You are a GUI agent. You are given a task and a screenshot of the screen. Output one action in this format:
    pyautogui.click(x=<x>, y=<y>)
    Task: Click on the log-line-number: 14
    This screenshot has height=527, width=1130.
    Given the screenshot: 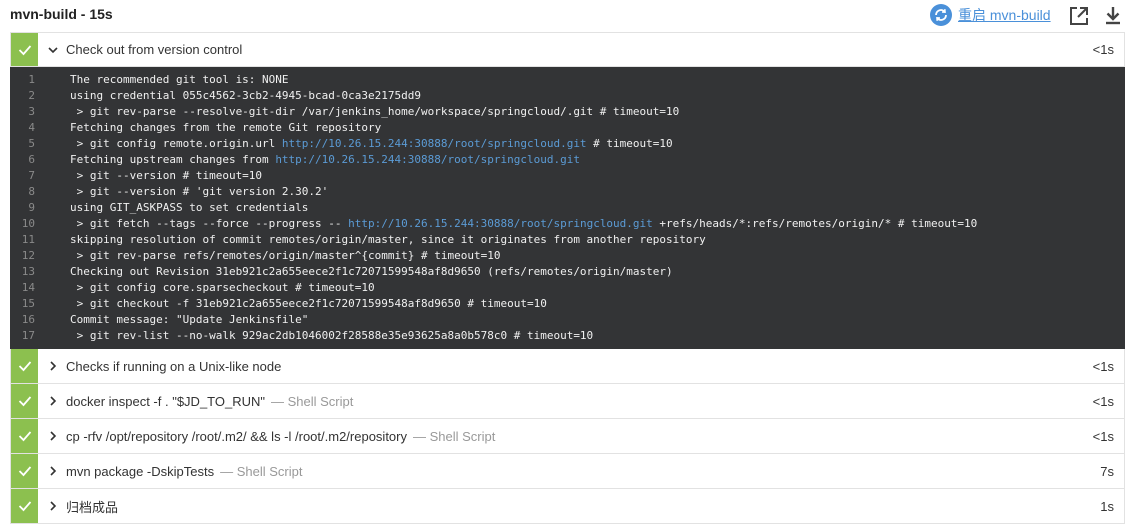 What is the action you would take?
    pyautogui.click(x=40, y=288)
    